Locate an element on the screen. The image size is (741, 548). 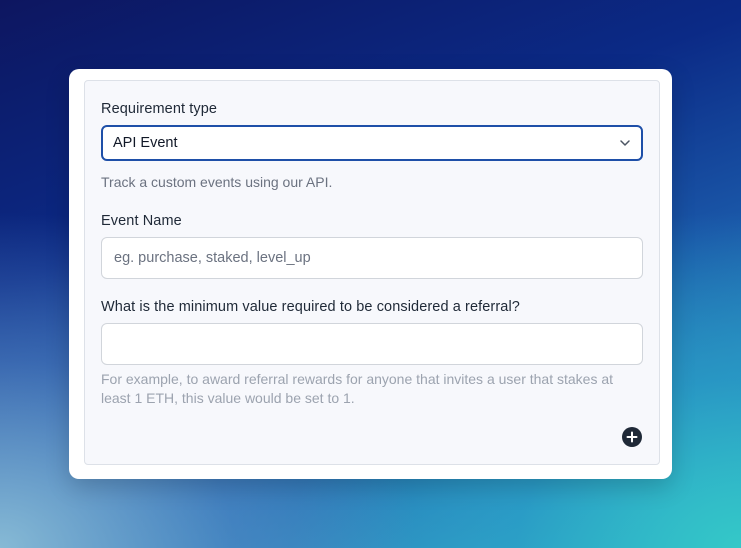
add-requirement-button is located at coordinates (632, 437).